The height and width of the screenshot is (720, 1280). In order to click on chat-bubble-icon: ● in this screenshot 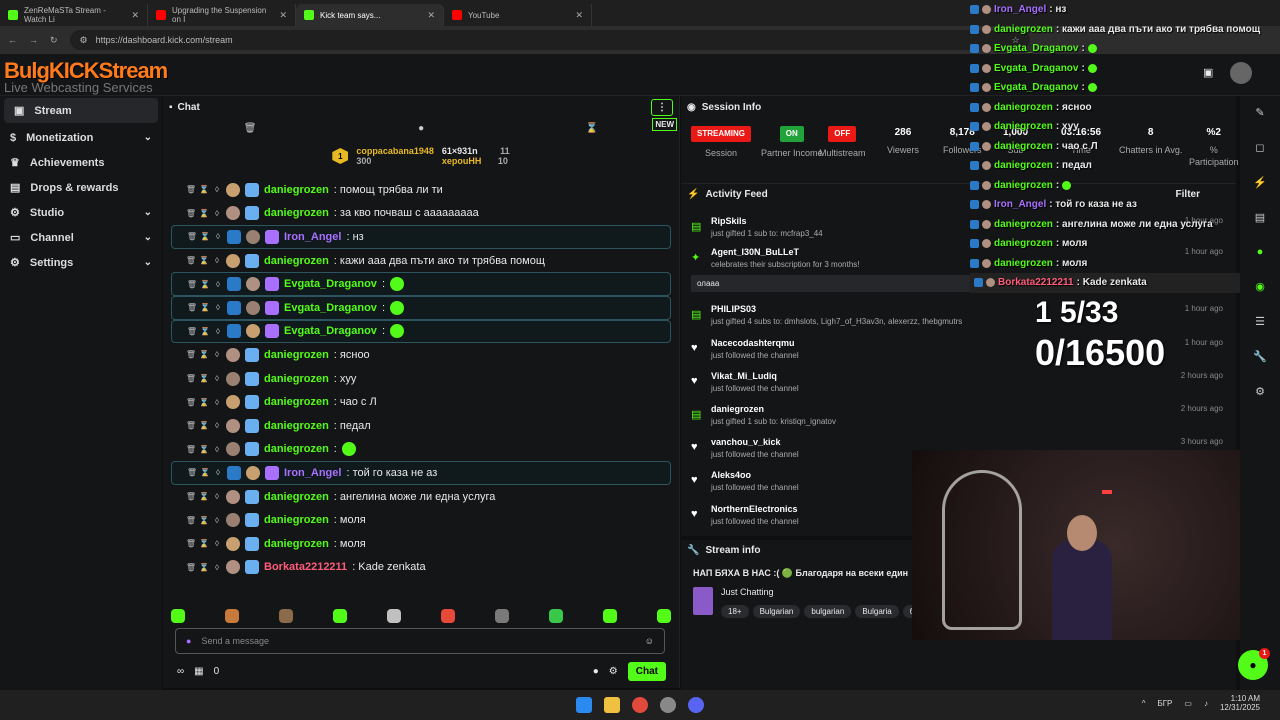, I will do `click(596, 671)`.